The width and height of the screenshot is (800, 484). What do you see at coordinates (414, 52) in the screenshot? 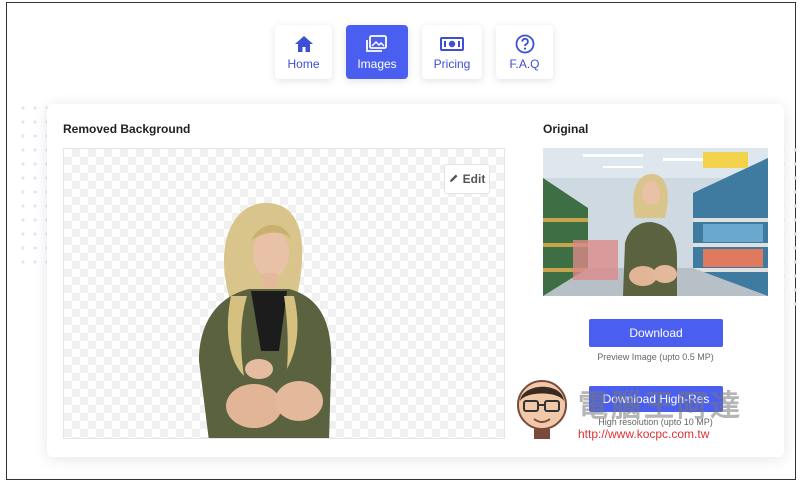
I see `top-nav: Home Images Pricing F.A.Q` at bounding box center [414, 52].